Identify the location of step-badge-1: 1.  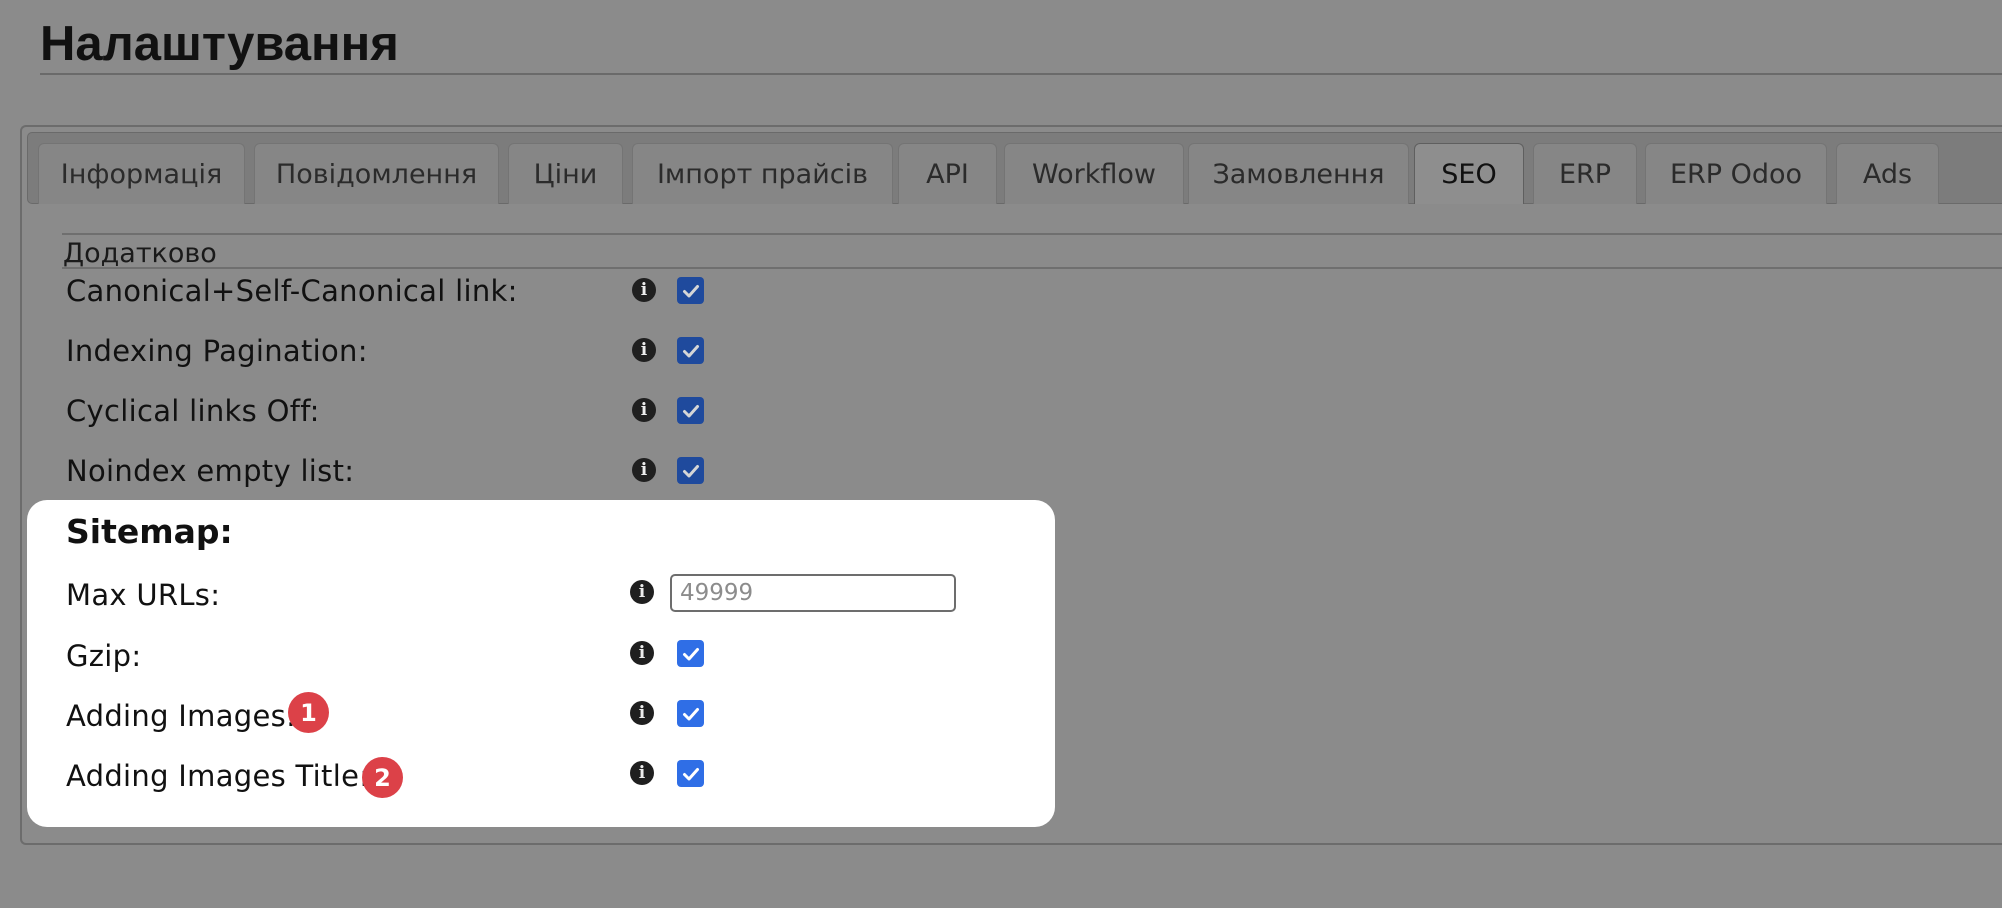
(308, 712).